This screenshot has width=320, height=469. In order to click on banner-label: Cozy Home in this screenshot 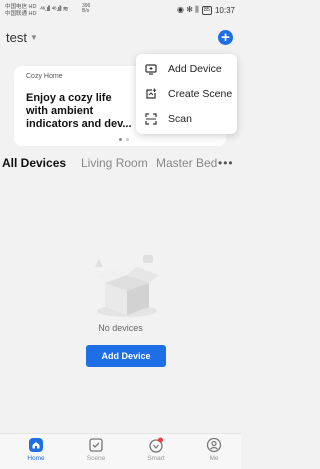, I will do `click(44, 76)`.